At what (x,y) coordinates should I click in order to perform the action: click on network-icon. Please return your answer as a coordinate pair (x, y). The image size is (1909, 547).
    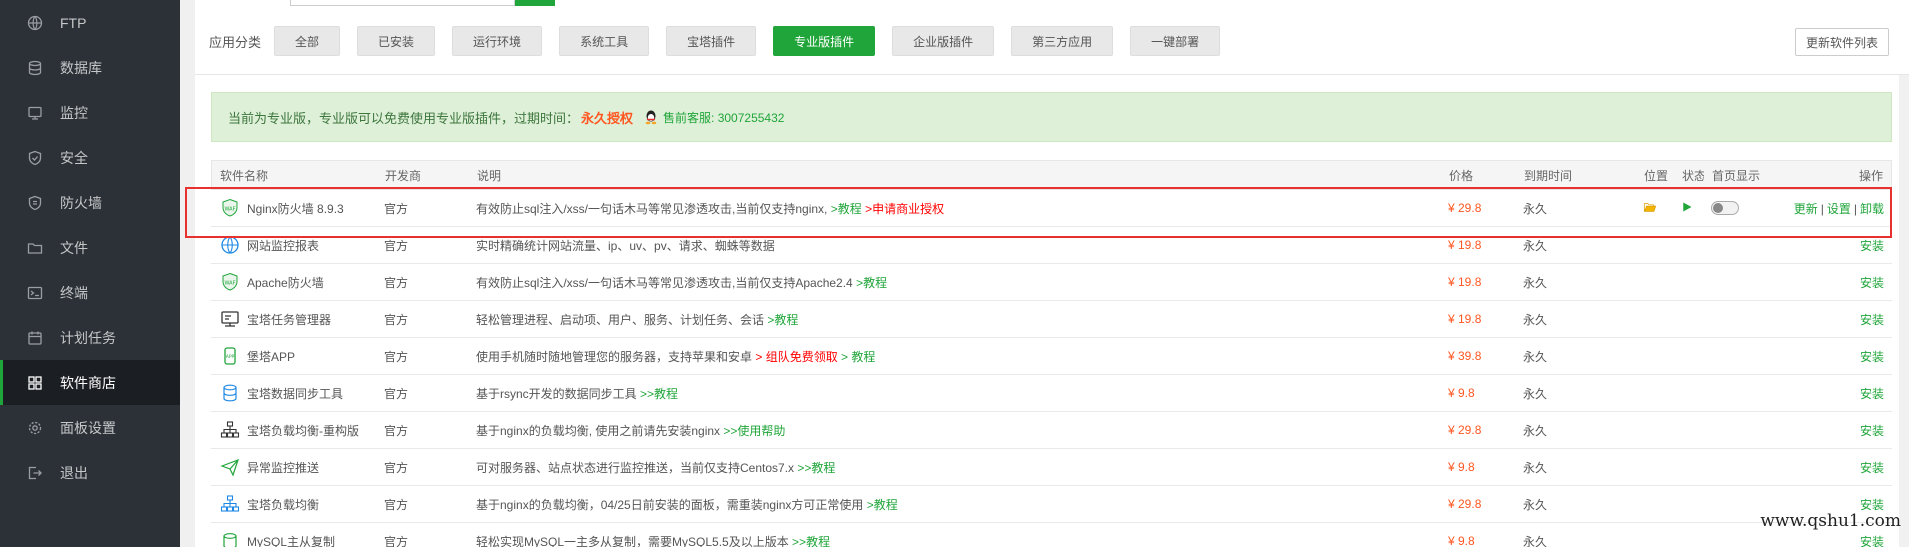
    Looking at the image, I should click on (230, 504).